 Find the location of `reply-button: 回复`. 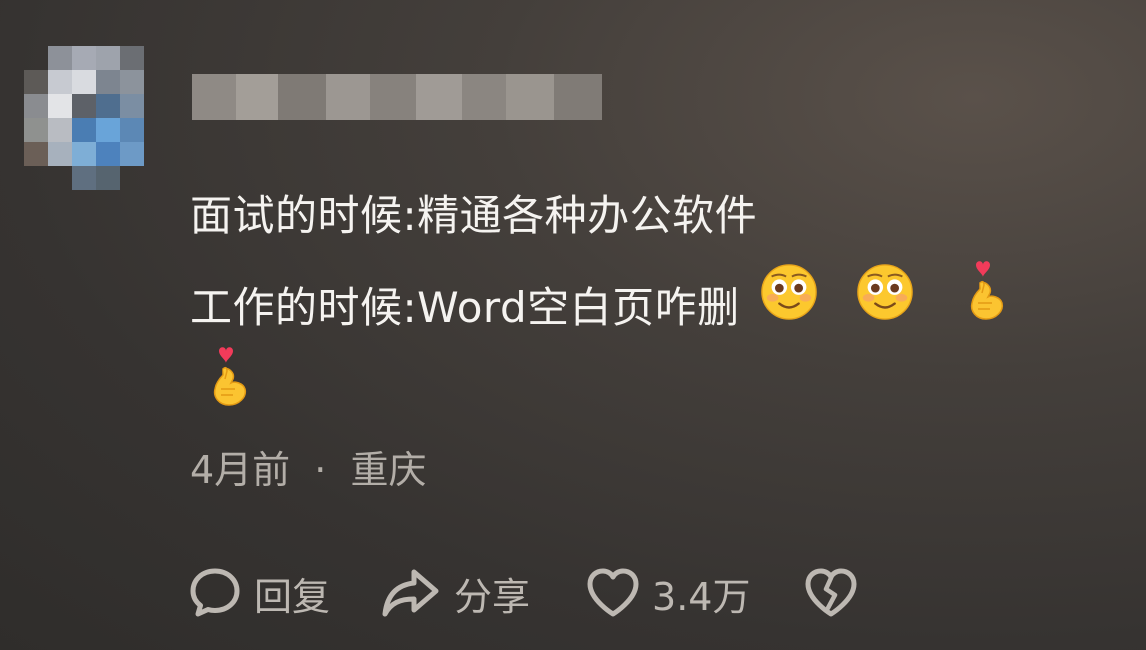

reply-button: 回复 is located at coordinates (259, 593).